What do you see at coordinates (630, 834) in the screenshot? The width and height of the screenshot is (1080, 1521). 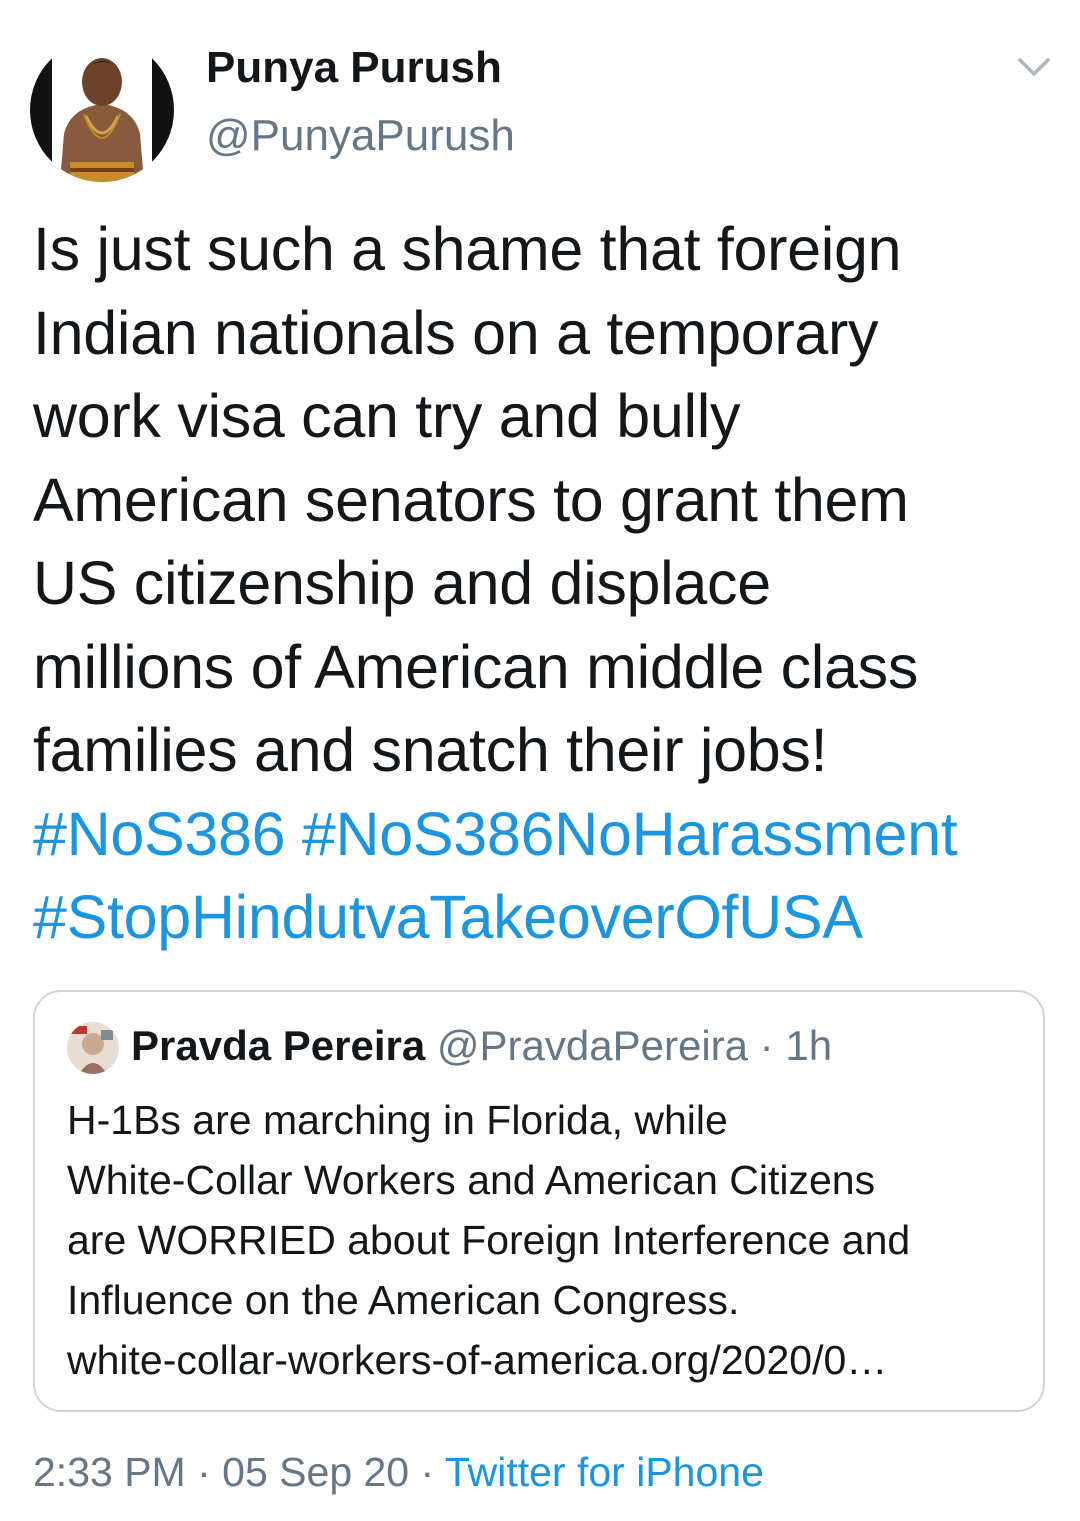 I see `hashtag-link: #NoS386NoHarassment` at bounding box center [630, 834].